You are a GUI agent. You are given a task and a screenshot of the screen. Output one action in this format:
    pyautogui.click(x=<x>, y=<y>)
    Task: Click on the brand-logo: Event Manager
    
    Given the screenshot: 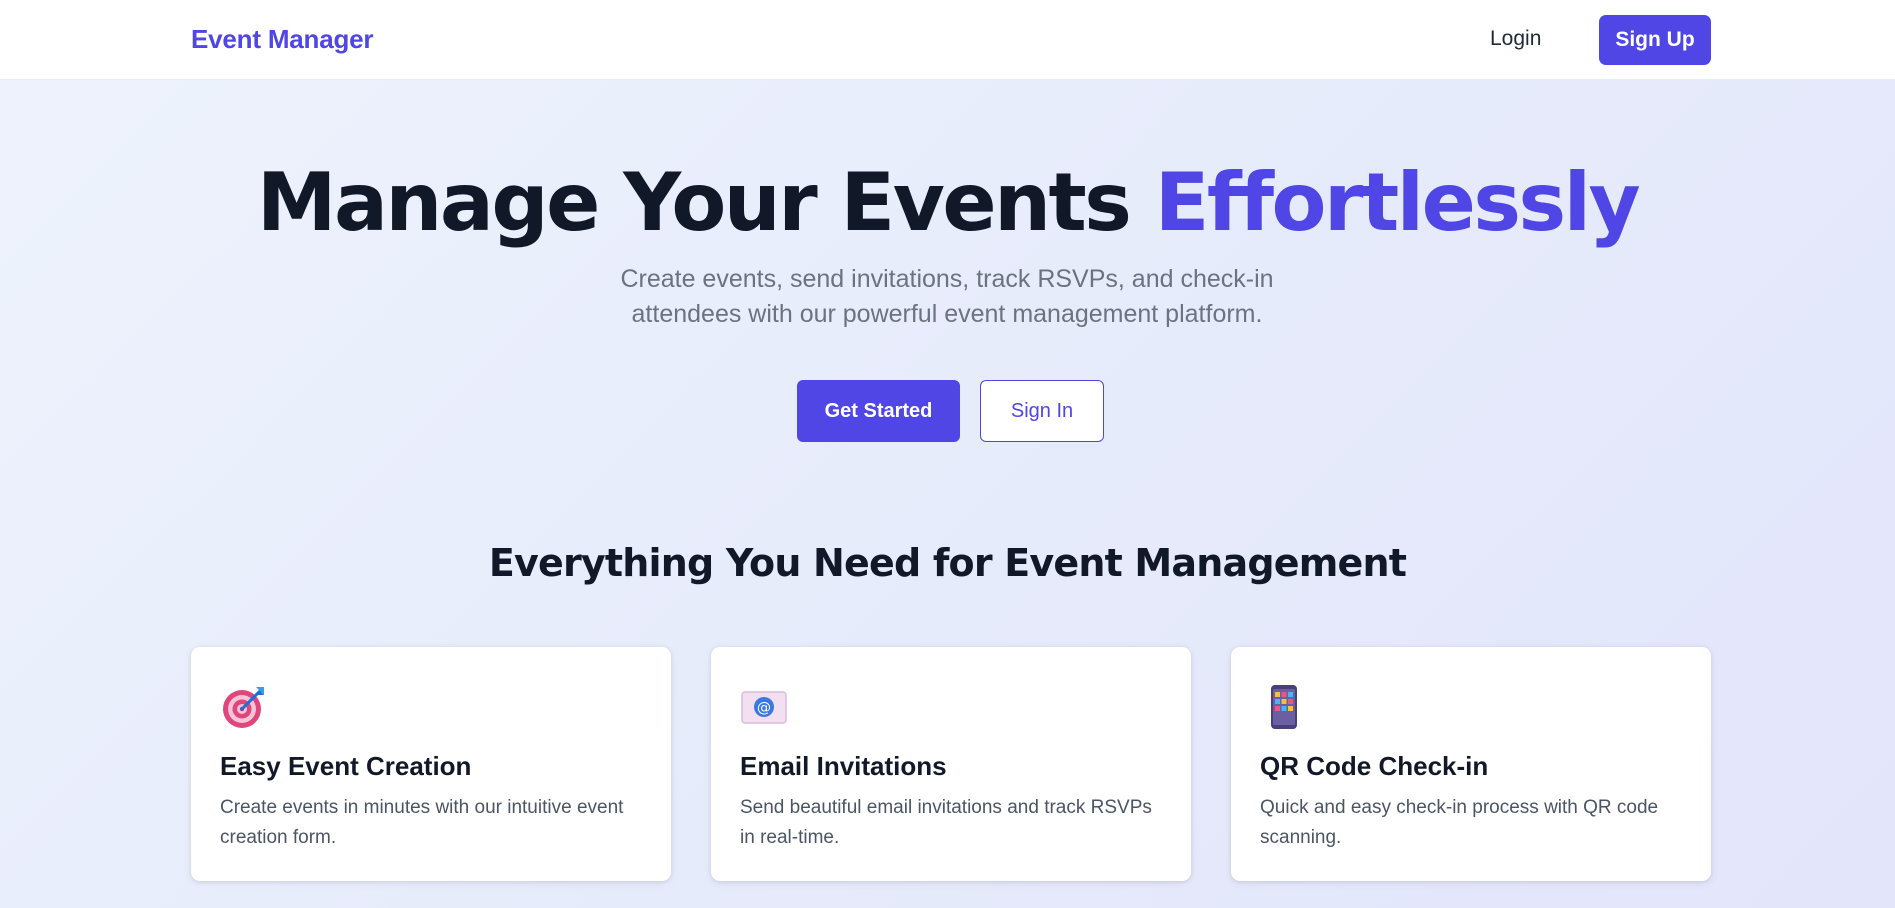 What is the action you would take?
    pyautogui.click(x=282, y=39)
    